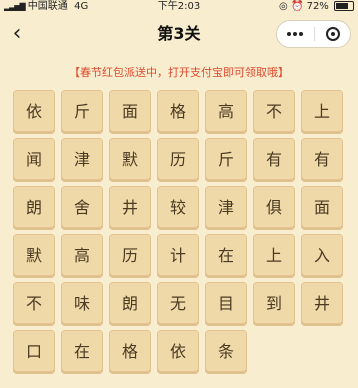 The height and width of the screenshot is (388, 358). What do you see at coordinates (82, 207) in the screenshot?
I see `char-tile: 舍` at bounding box center [82, 207].